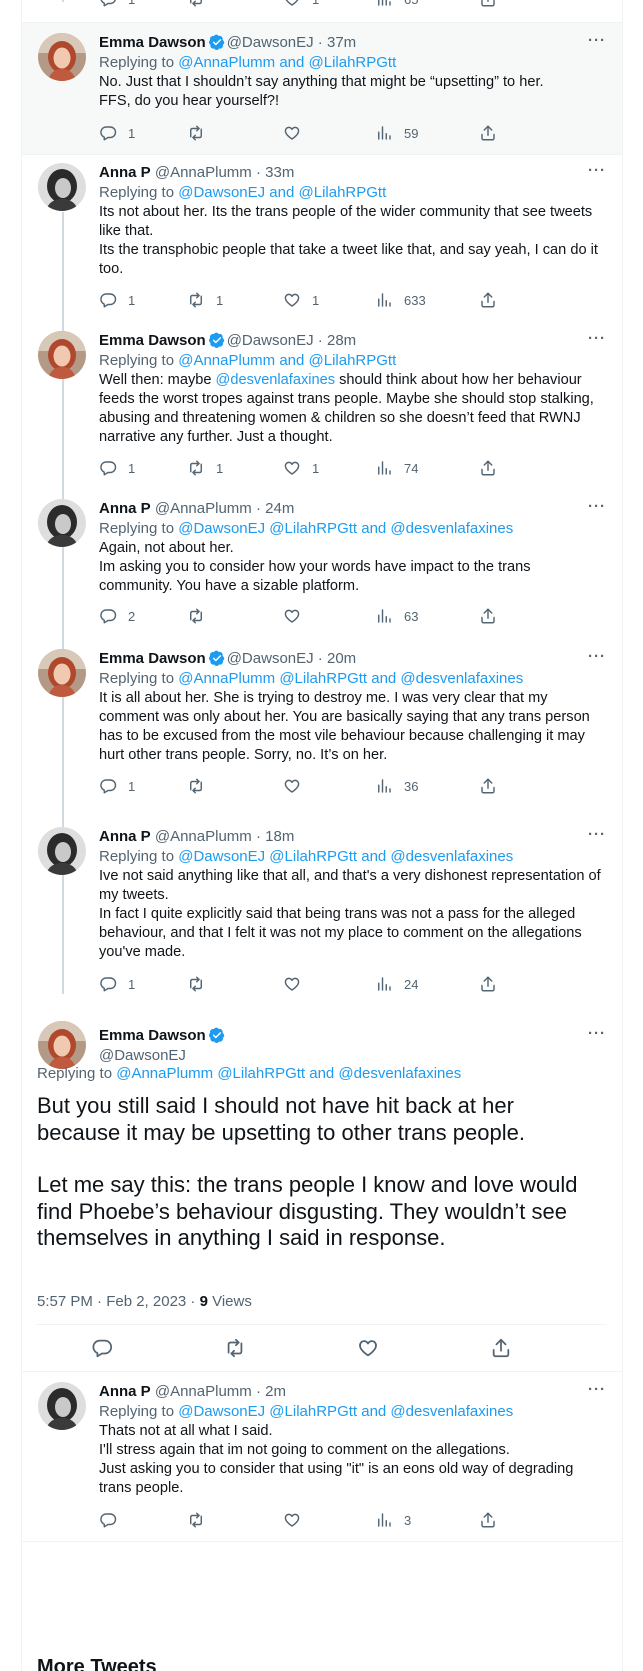 This screenshot has width=643, height=1671. Describe the element at coordinates (275, 1391) in the screenshot. I see `timestamp: 2m` at that location.